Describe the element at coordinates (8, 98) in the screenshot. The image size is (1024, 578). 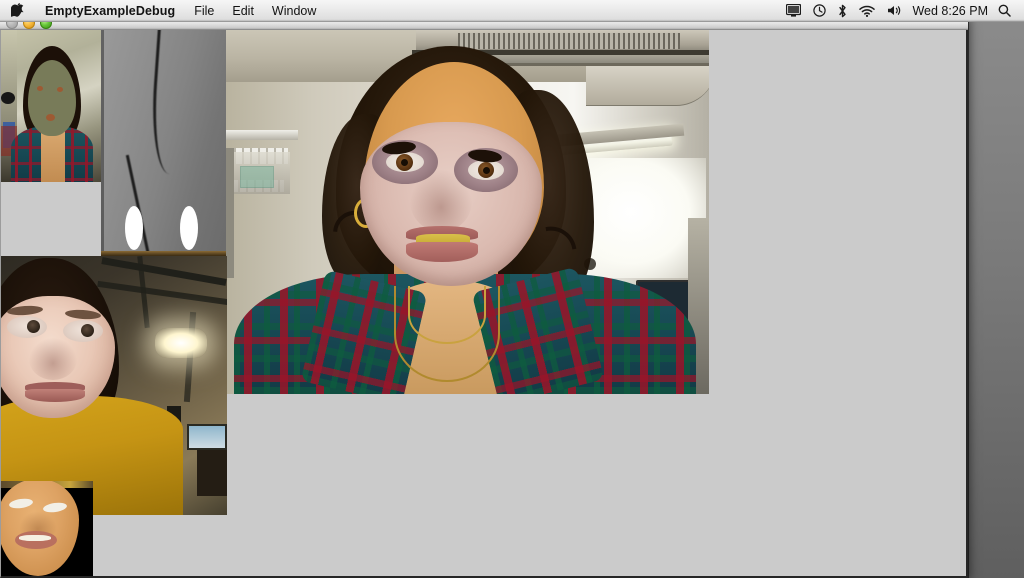
I see `thumb-dark-blob` at that location.